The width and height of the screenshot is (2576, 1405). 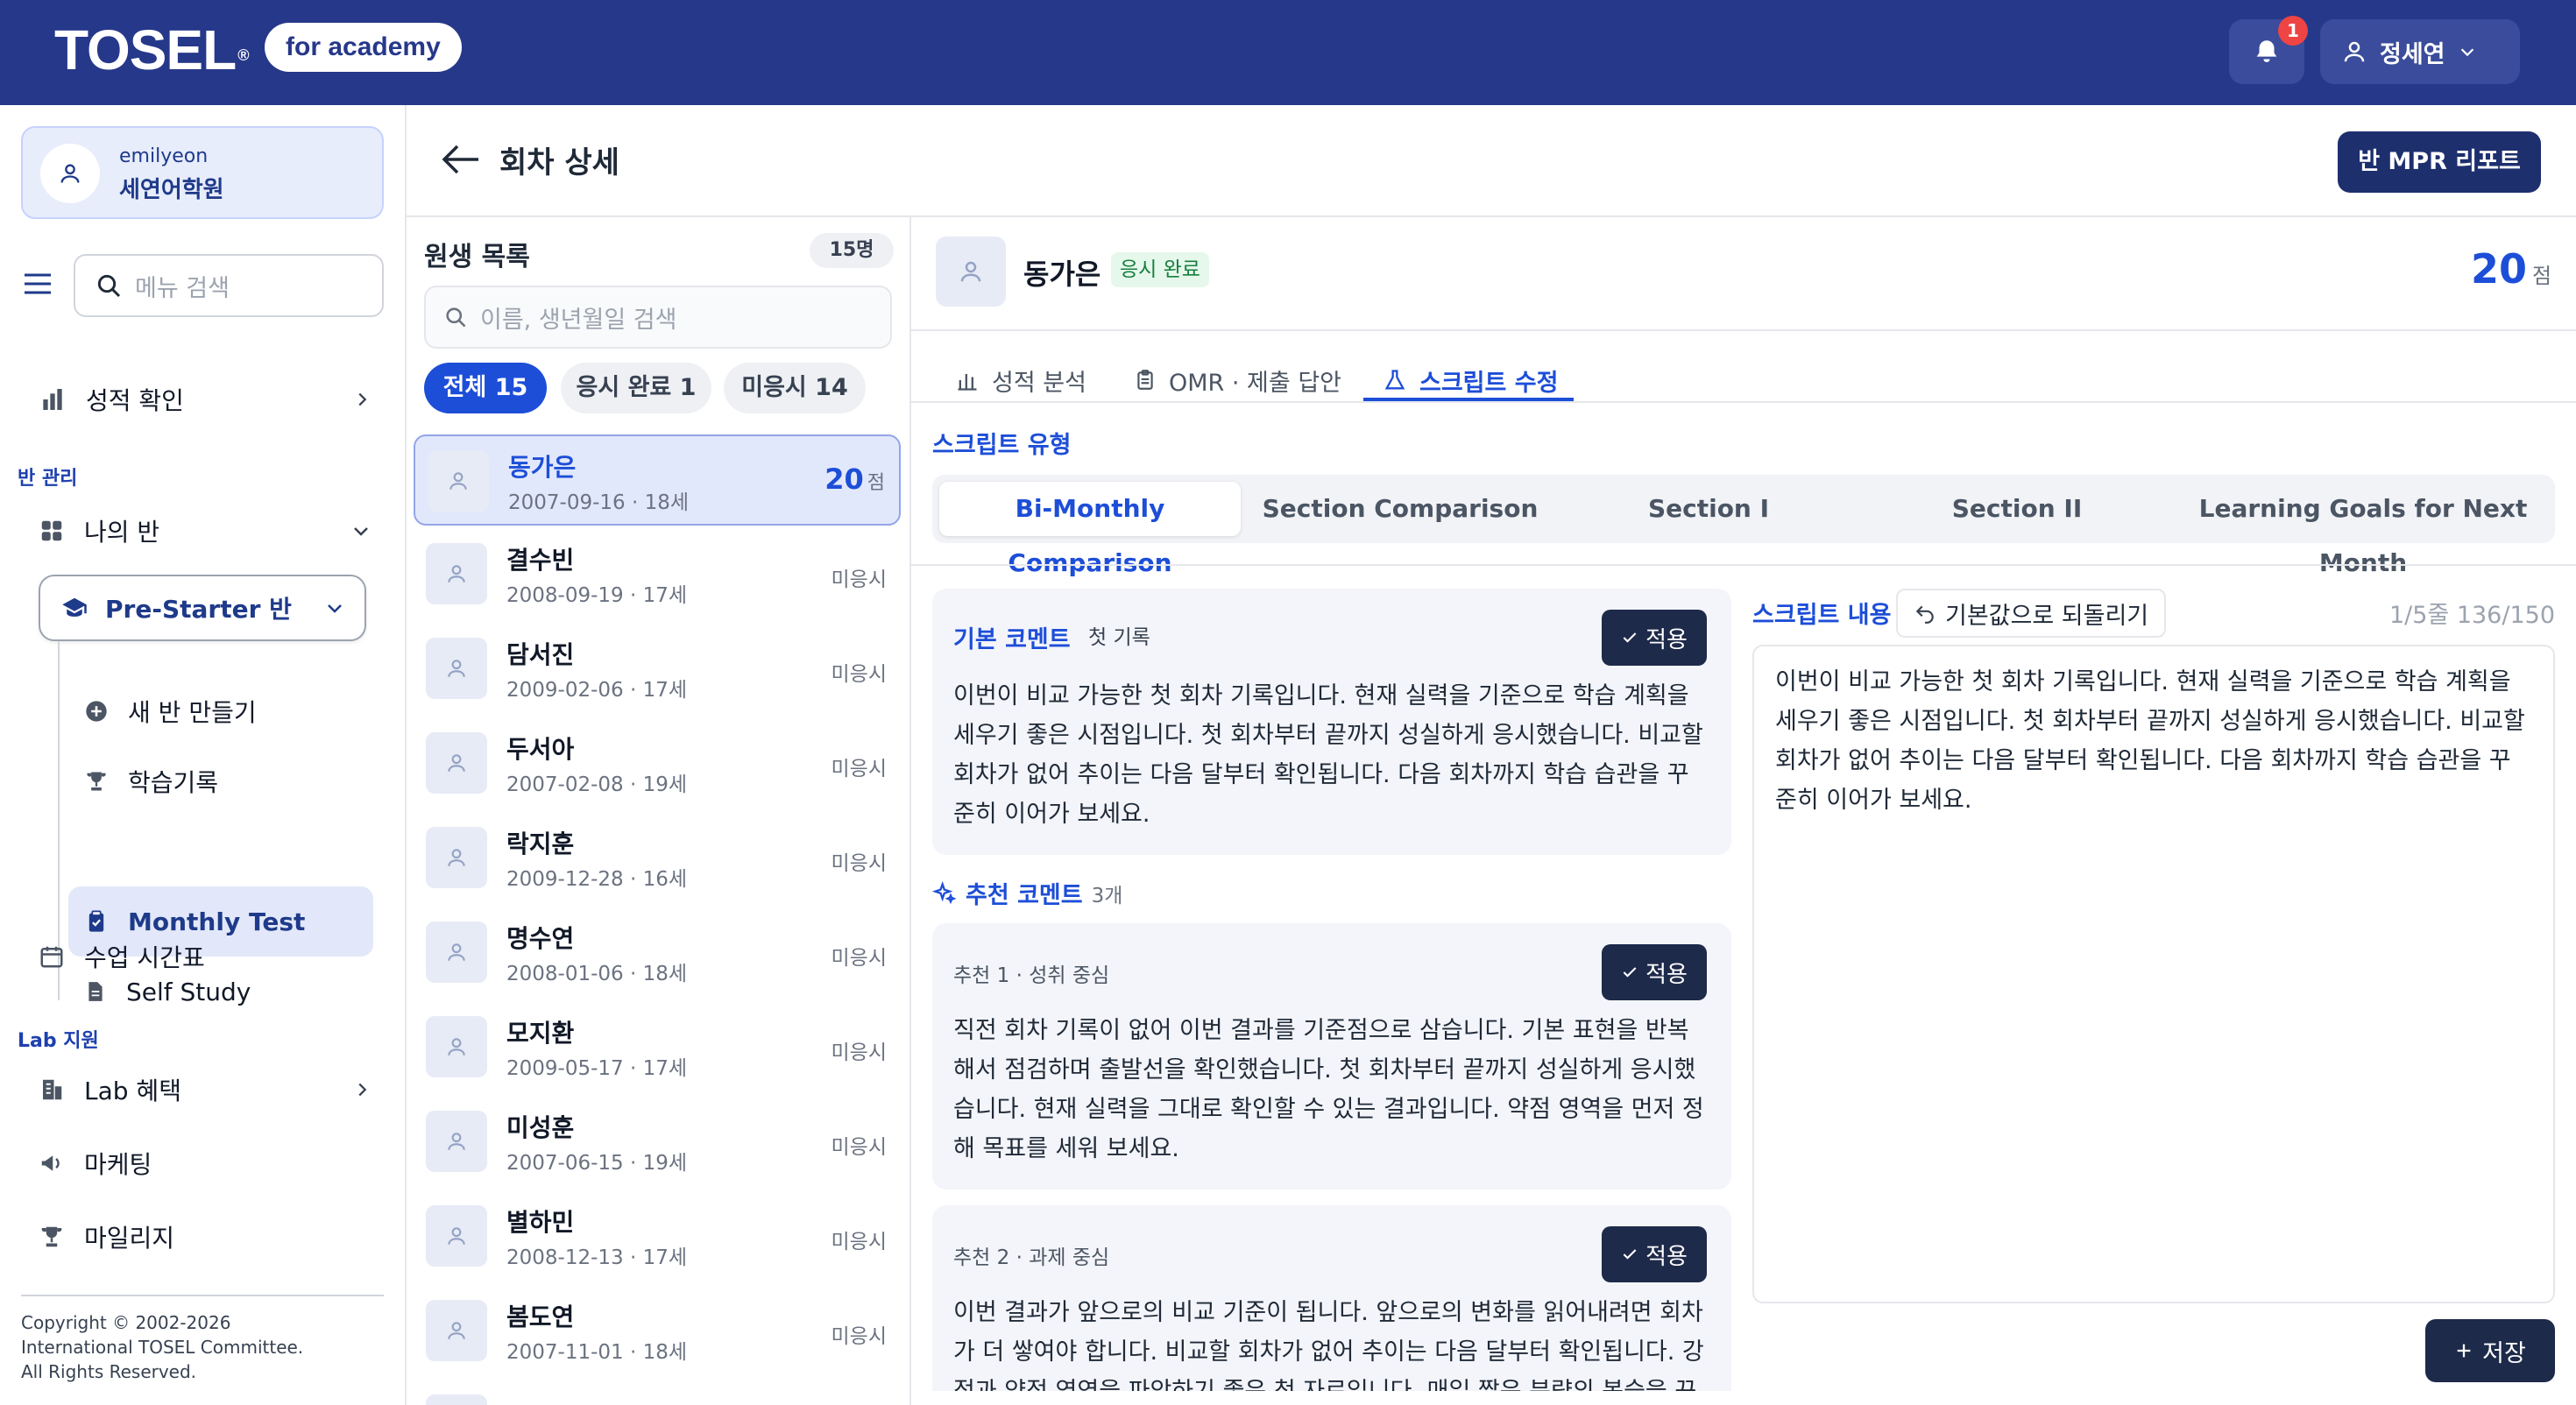 What do you see at coordinates (657, 669) in the screenshot?
I see `student-row: 담서진 2009-02-06 · 17세 미응시` at bounding box center [657, 669].